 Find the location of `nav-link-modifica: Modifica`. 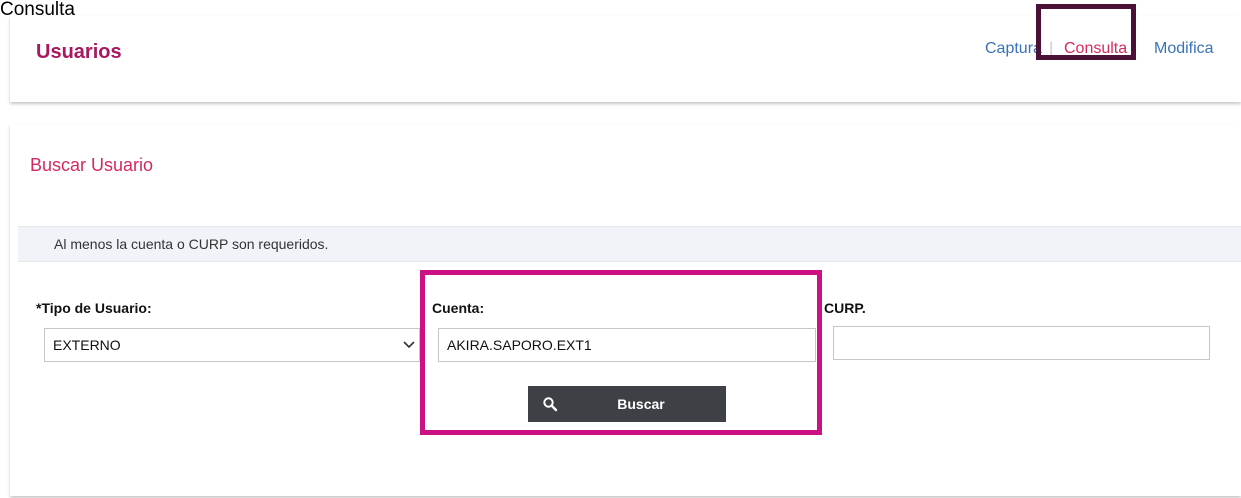

nav-link-modifica: Modifica is located at coordinates (1184, 49).